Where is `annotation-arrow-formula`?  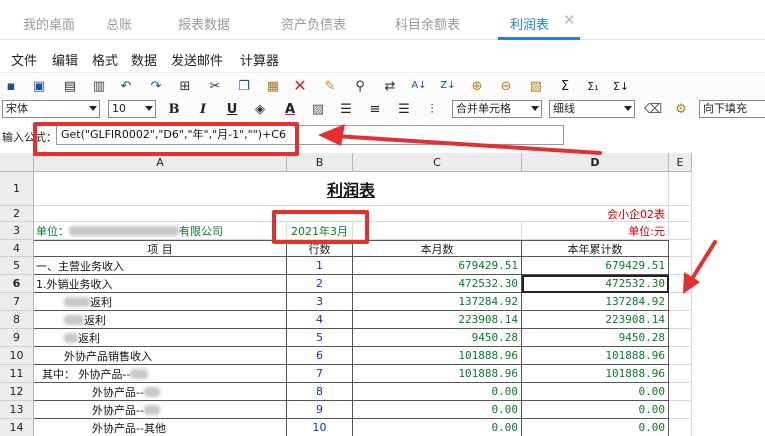
annotation-arrow-formula is located at coordinates (467, 144).